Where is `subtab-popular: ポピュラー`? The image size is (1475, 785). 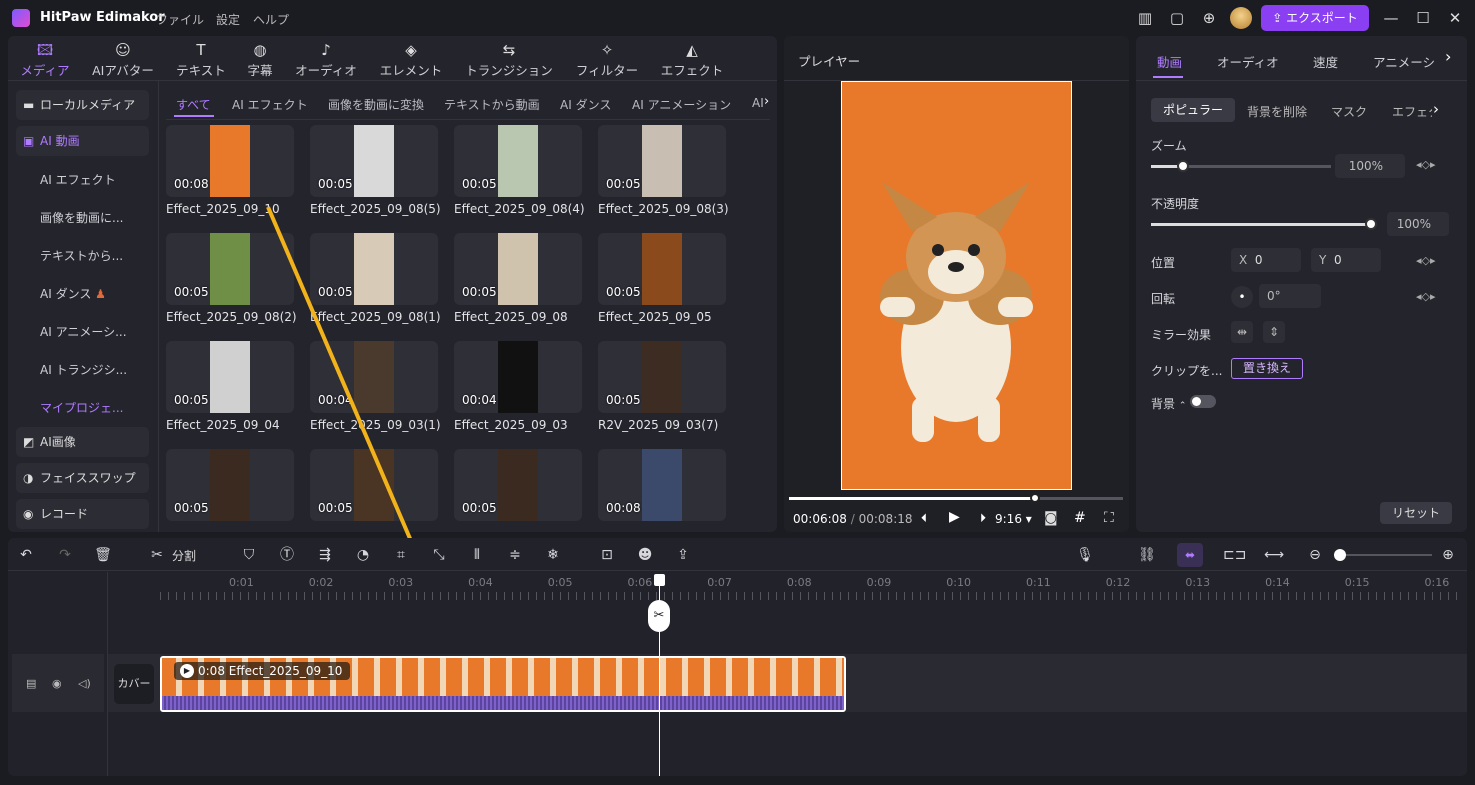 subtab-popular: ポピュラー is located at coordinates (1193, 110).